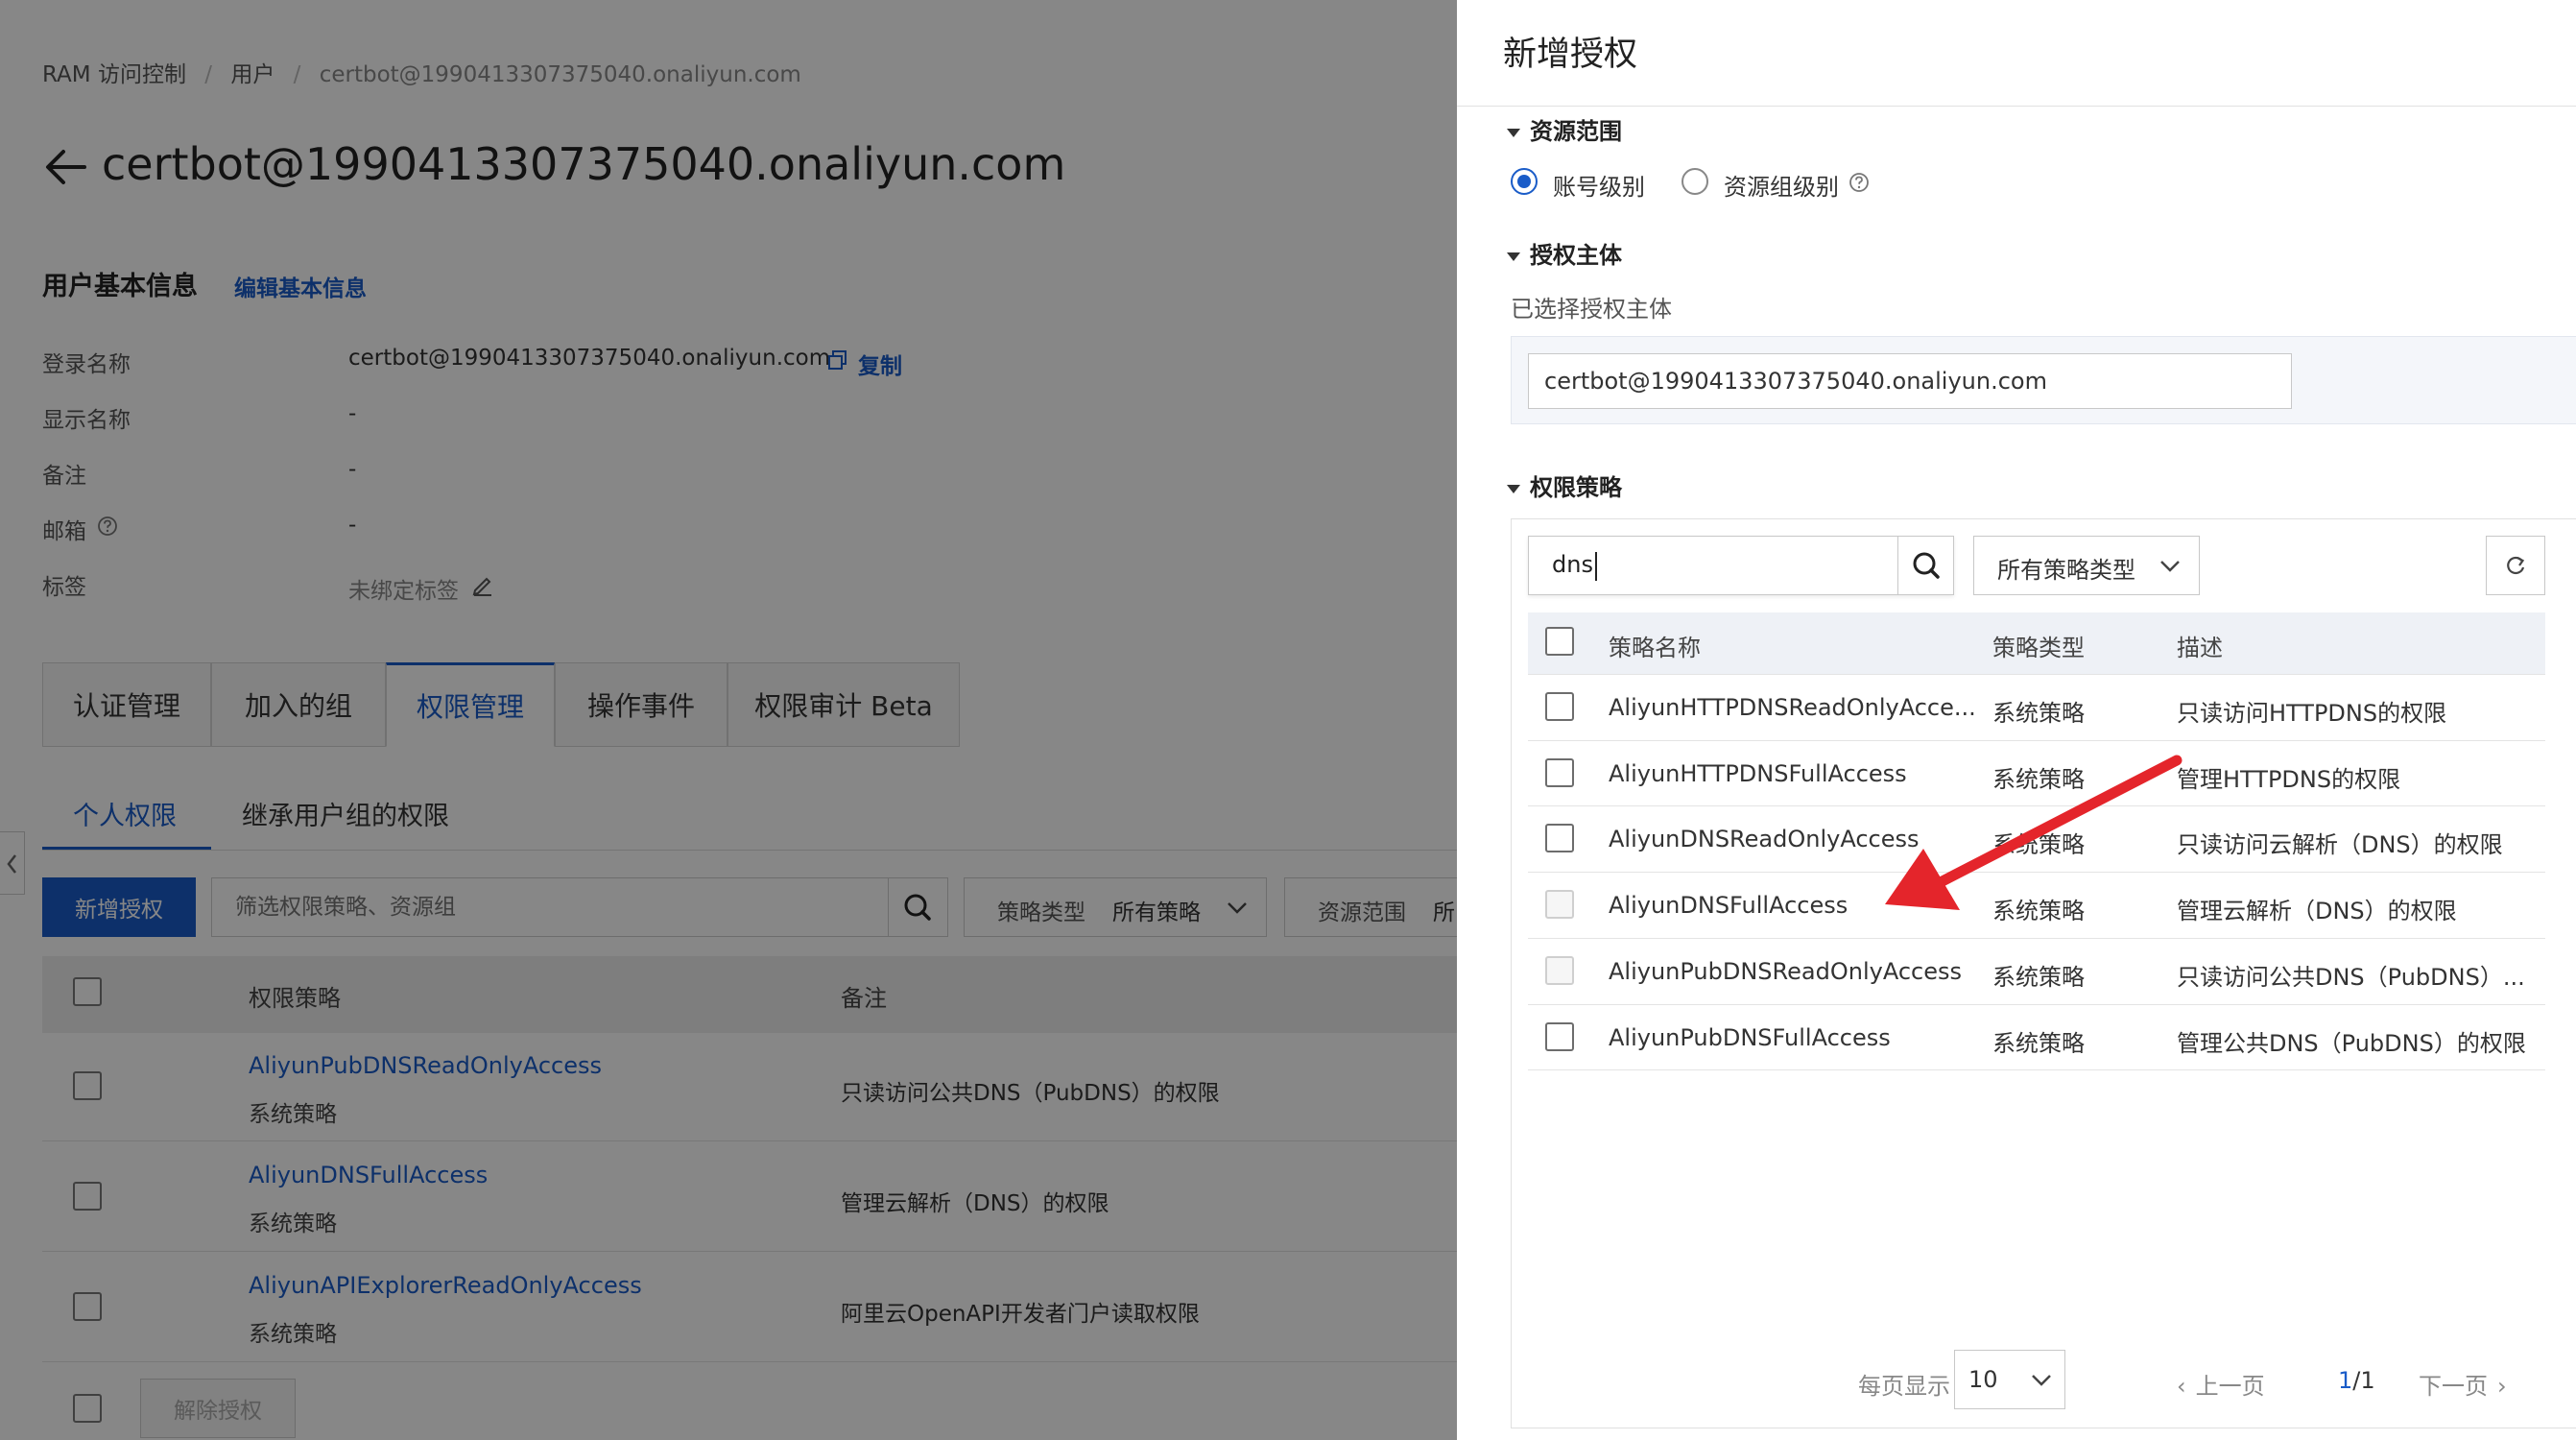 Image resolution: width=2576 pixels, height=1440 pixels. Describe the element at coordinates (1925, 565) in the screenshot. I see `policy-search-button` at that location.